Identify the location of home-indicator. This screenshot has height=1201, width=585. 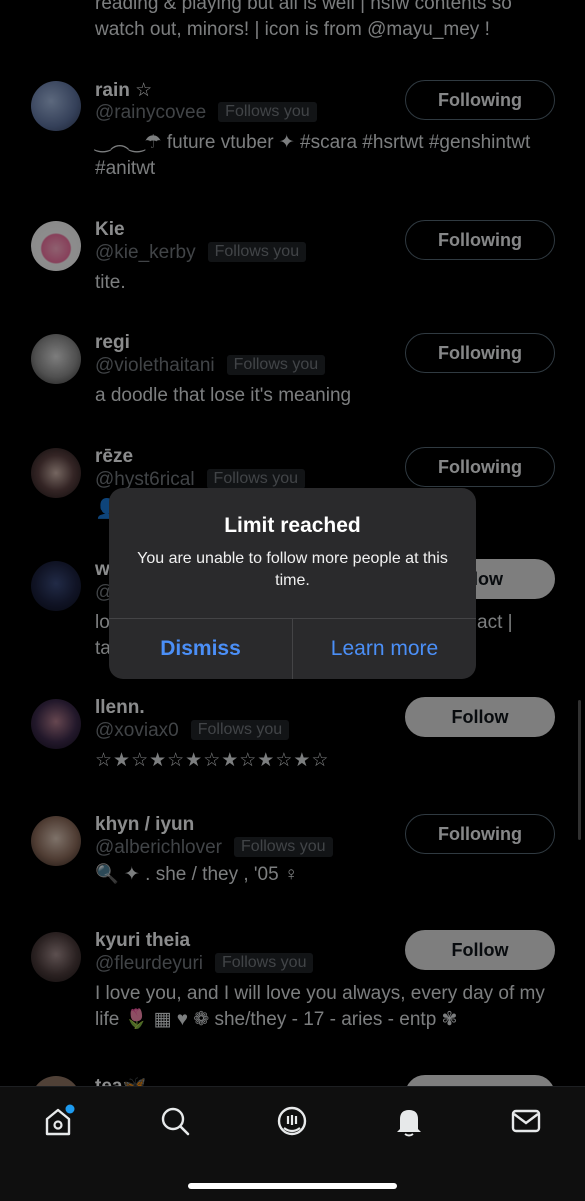
(292, 1186).